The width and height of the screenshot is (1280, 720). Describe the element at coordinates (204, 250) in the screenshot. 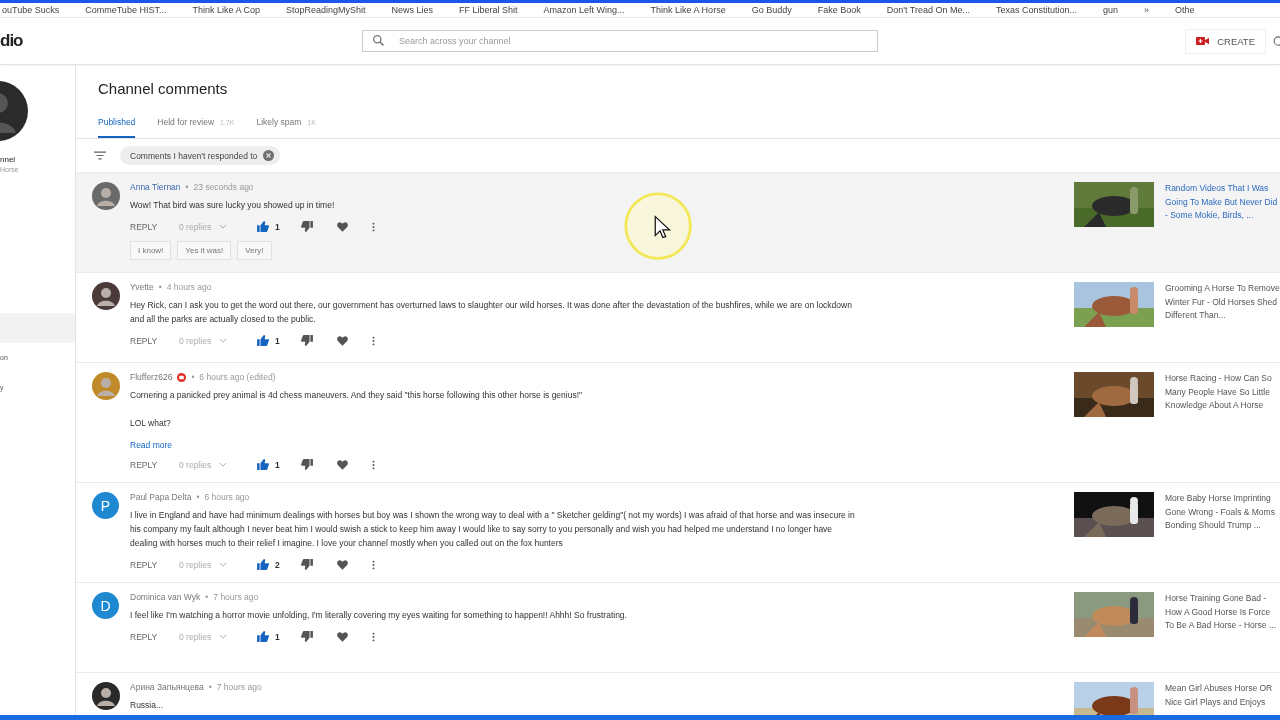

I see `suggested-reply-button: Yes it was!` at that location.